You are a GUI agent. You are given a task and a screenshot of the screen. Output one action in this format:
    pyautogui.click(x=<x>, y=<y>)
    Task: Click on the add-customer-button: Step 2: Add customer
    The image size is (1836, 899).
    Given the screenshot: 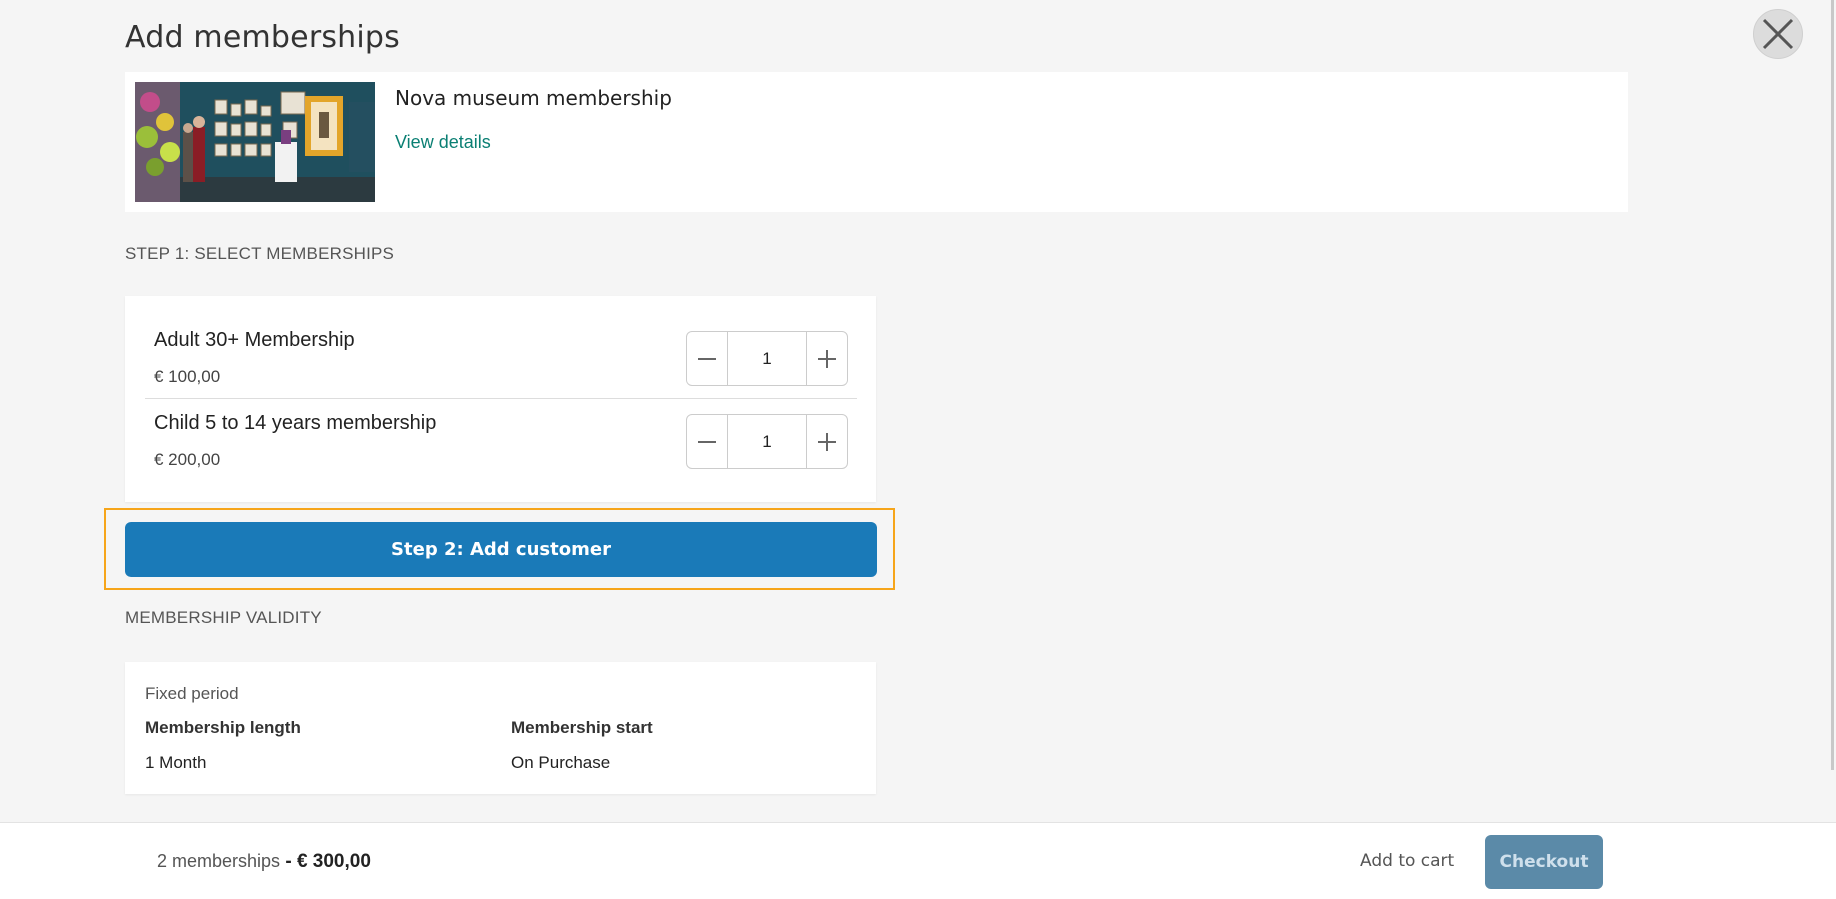 What is the action you would take?
    pyautogui.click(x=501, y=549)
    